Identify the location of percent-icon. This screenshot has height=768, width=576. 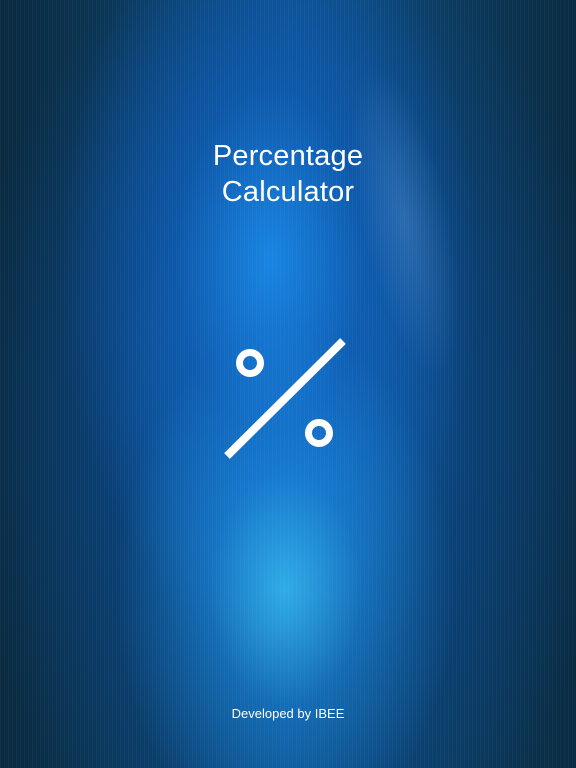
(285, 398).